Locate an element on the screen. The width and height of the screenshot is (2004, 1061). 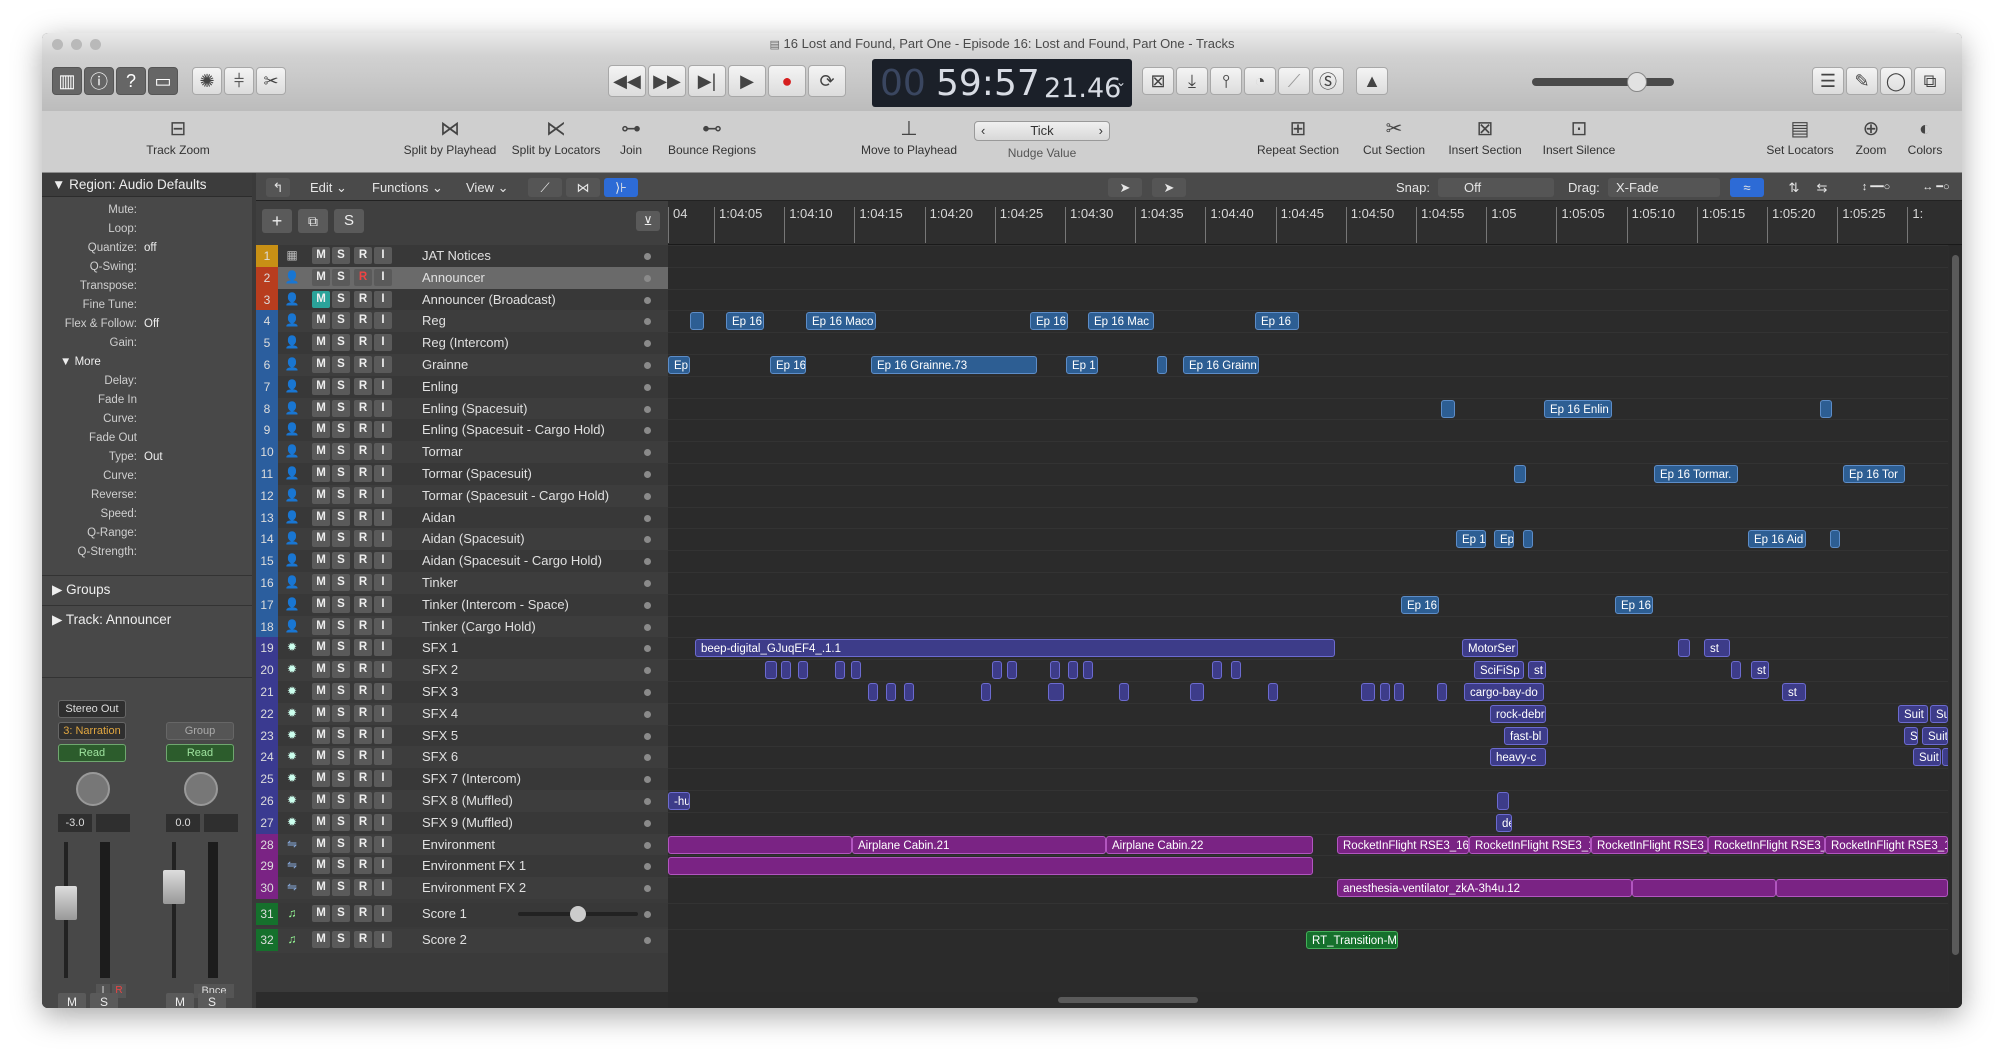
loop-browser-icon: ◯ is located at coordinates (1896, 81).